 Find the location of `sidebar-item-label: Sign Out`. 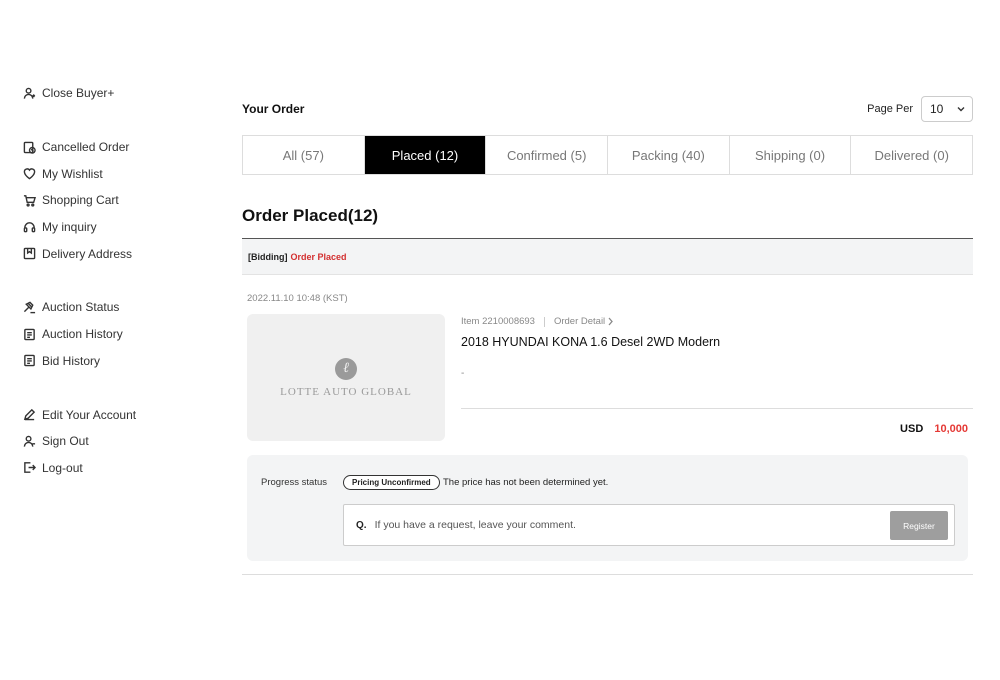

sidebar-item-label: Sign Out is located at coordinates (65, 441).